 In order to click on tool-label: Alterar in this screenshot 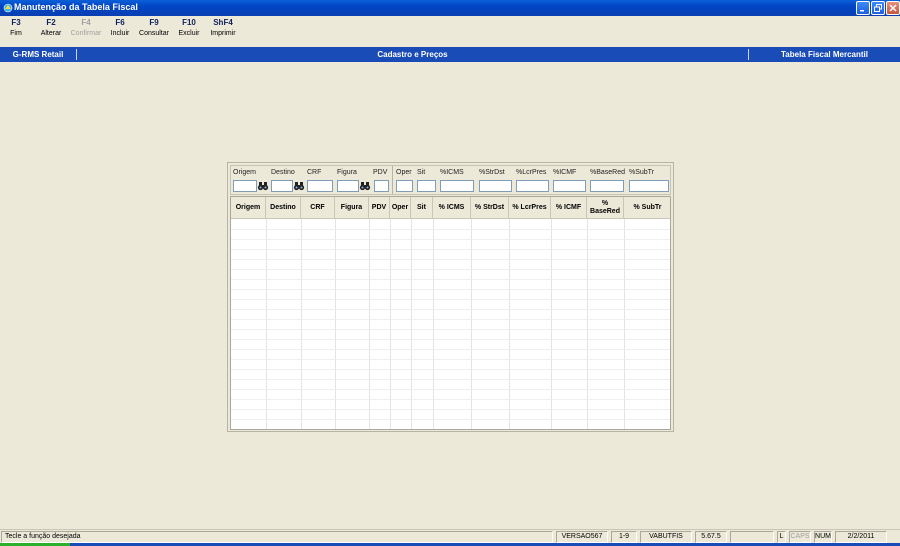, I will do `click(51, 33)`.